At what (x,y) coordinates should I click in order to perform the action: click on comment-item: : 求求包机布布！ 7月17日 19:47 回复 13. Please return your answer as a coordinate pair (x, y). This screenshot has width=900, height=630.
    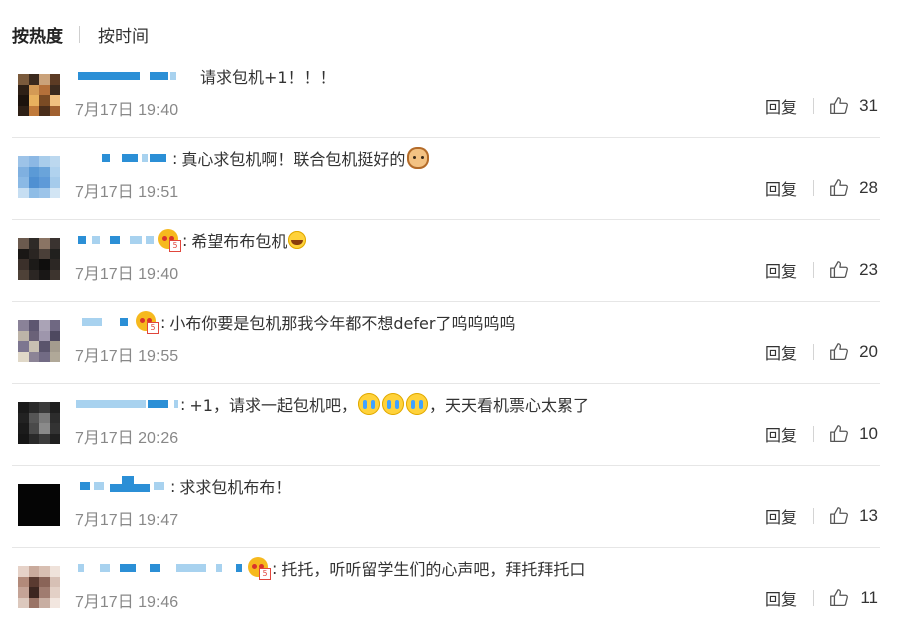
    Looking at the image, I should click on (450, 507).